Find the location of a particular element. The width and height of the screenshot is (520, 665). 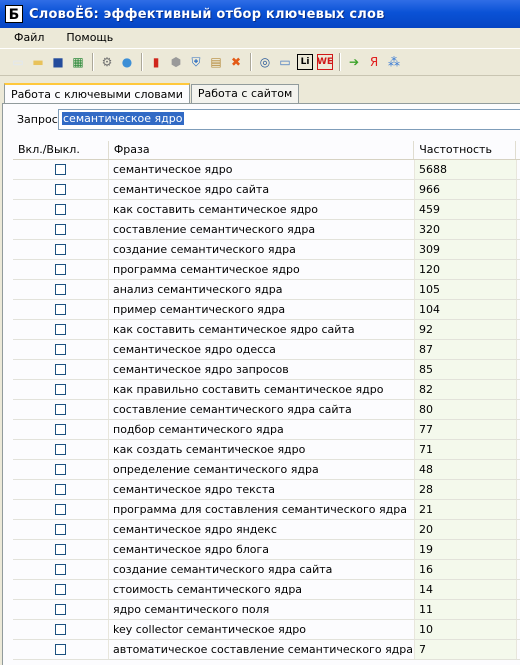

table-row: подбор семантического ядра 77 is located at coordinates (266, 430).